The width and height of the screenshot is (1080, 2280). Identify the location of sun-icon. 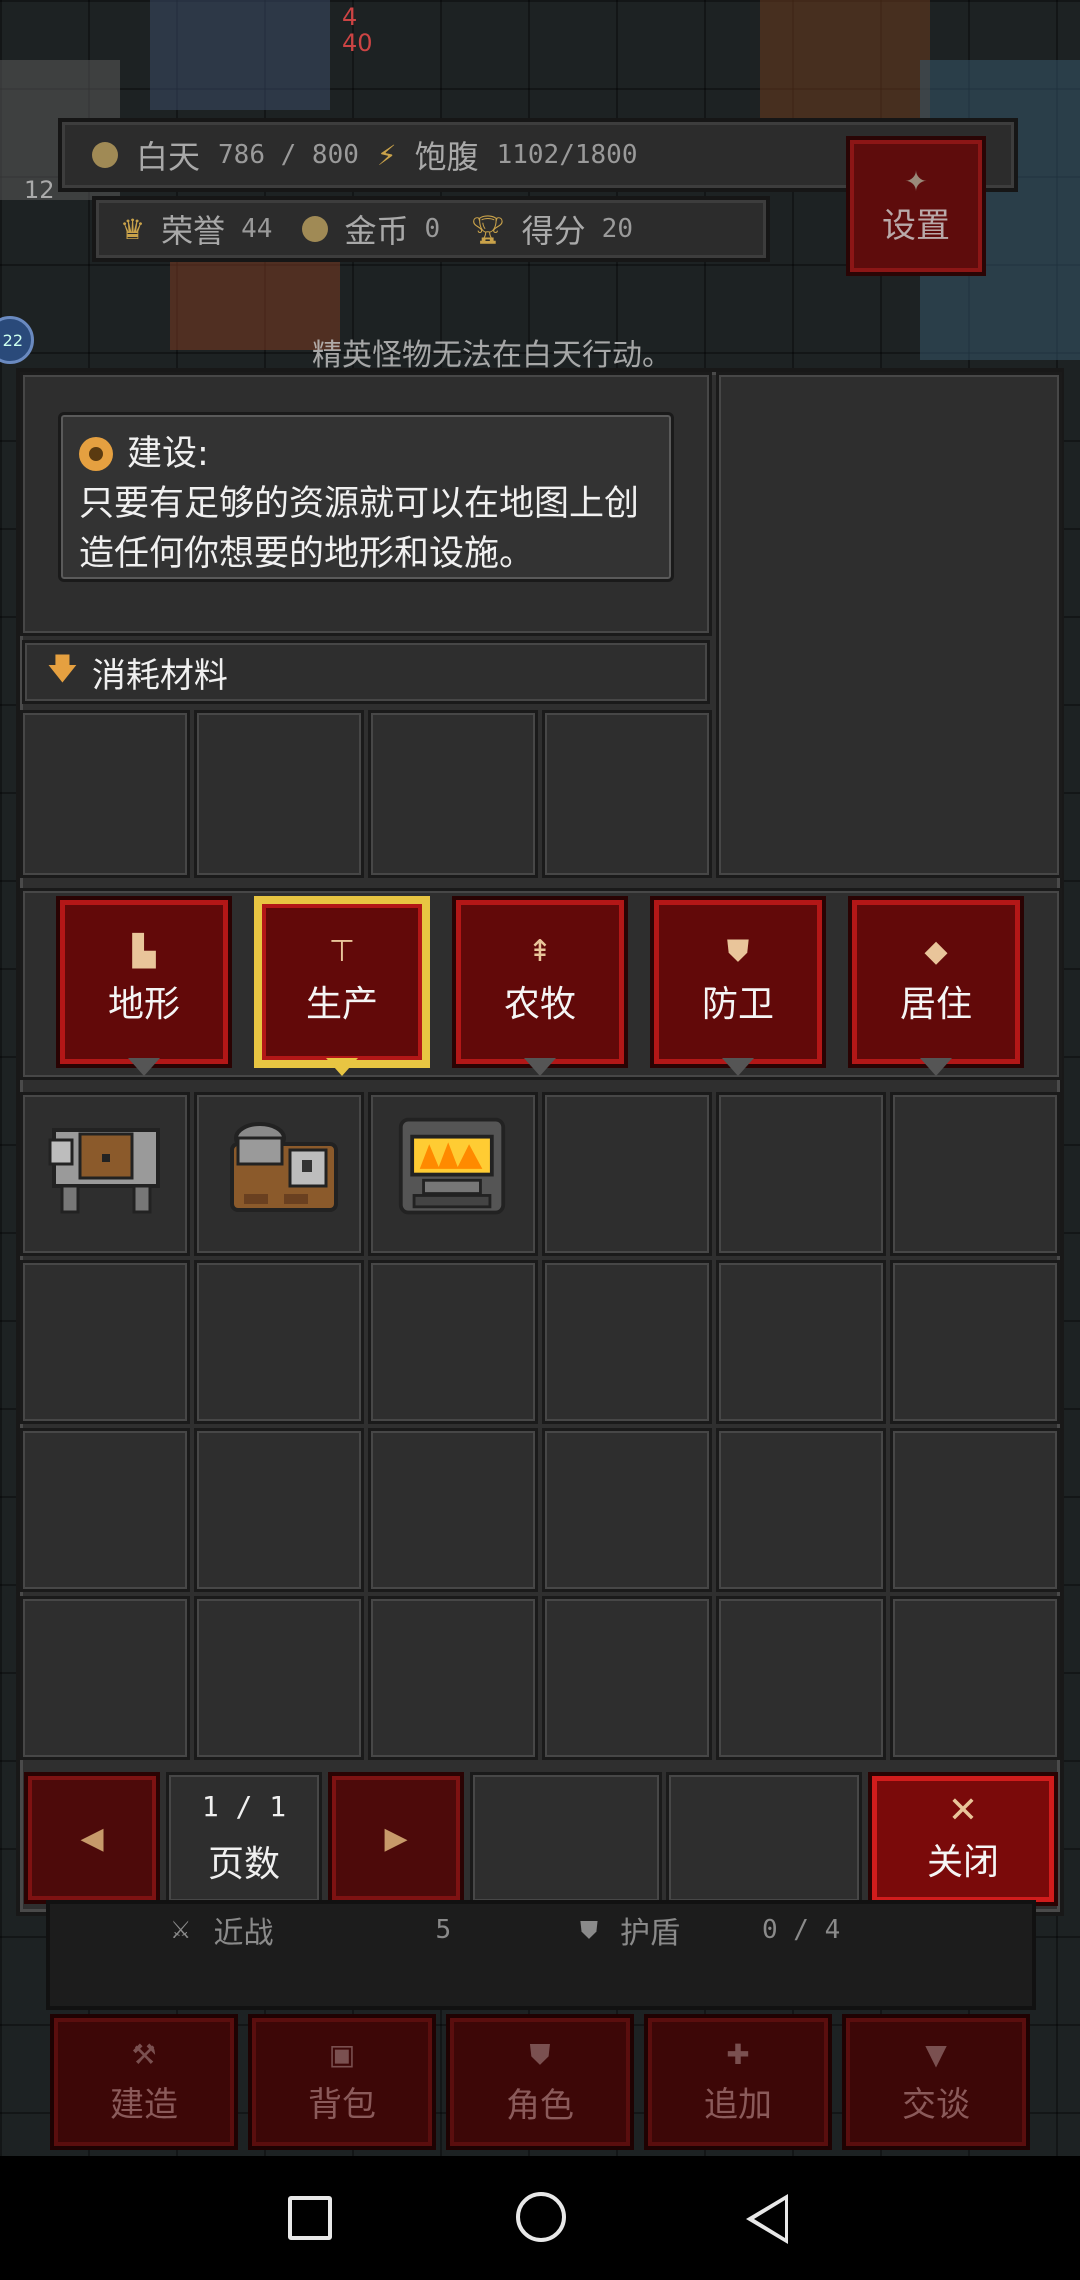
(105, 155).